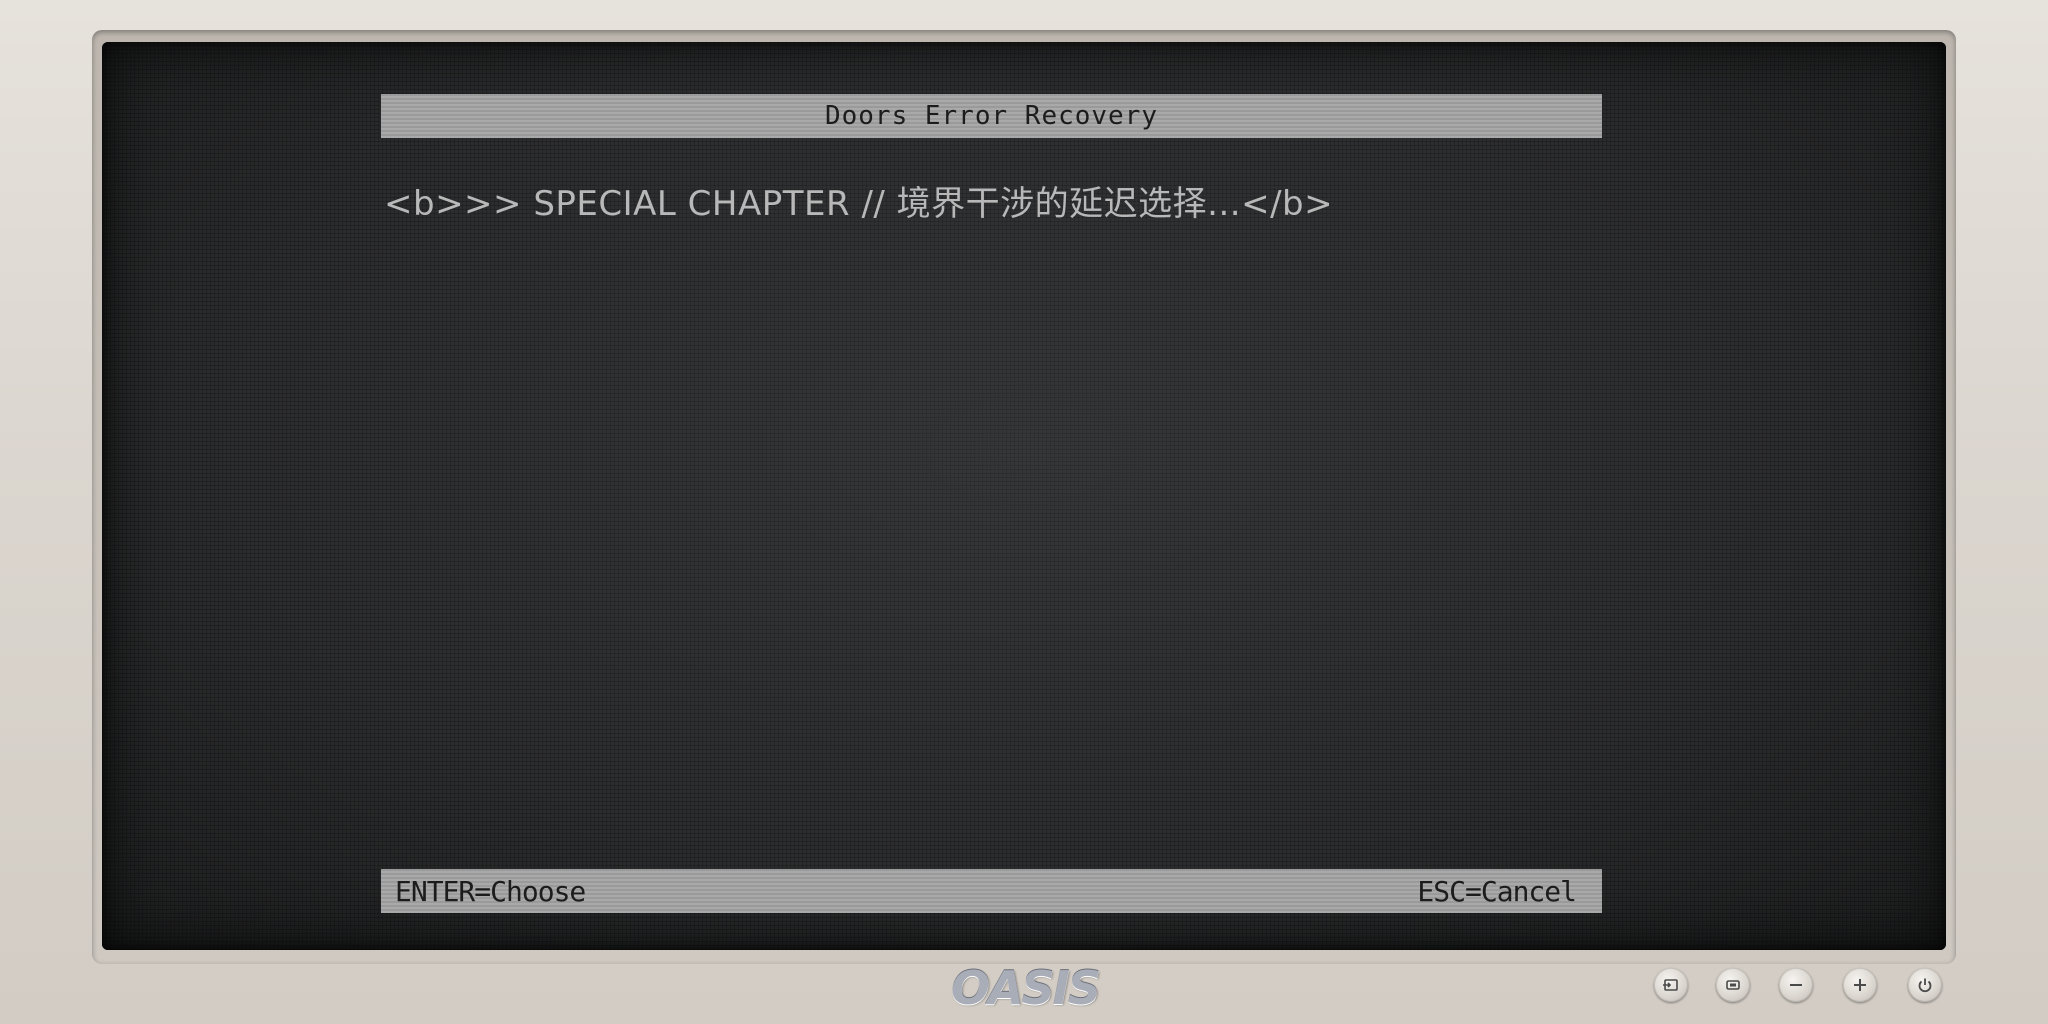 This screenshot has height=1024, width=2048. I want to click on power-icon, so click(1925, 985).